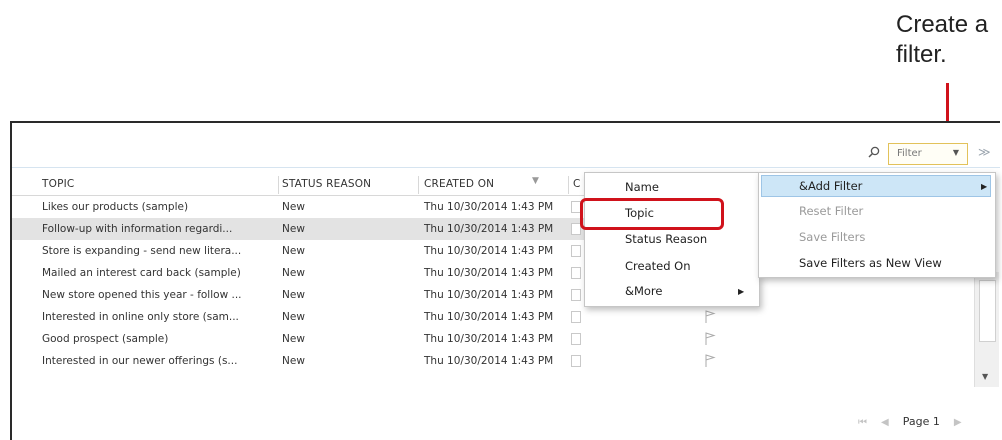  I want to click on filter-dropdown-label: Filter, so click(909, 153).